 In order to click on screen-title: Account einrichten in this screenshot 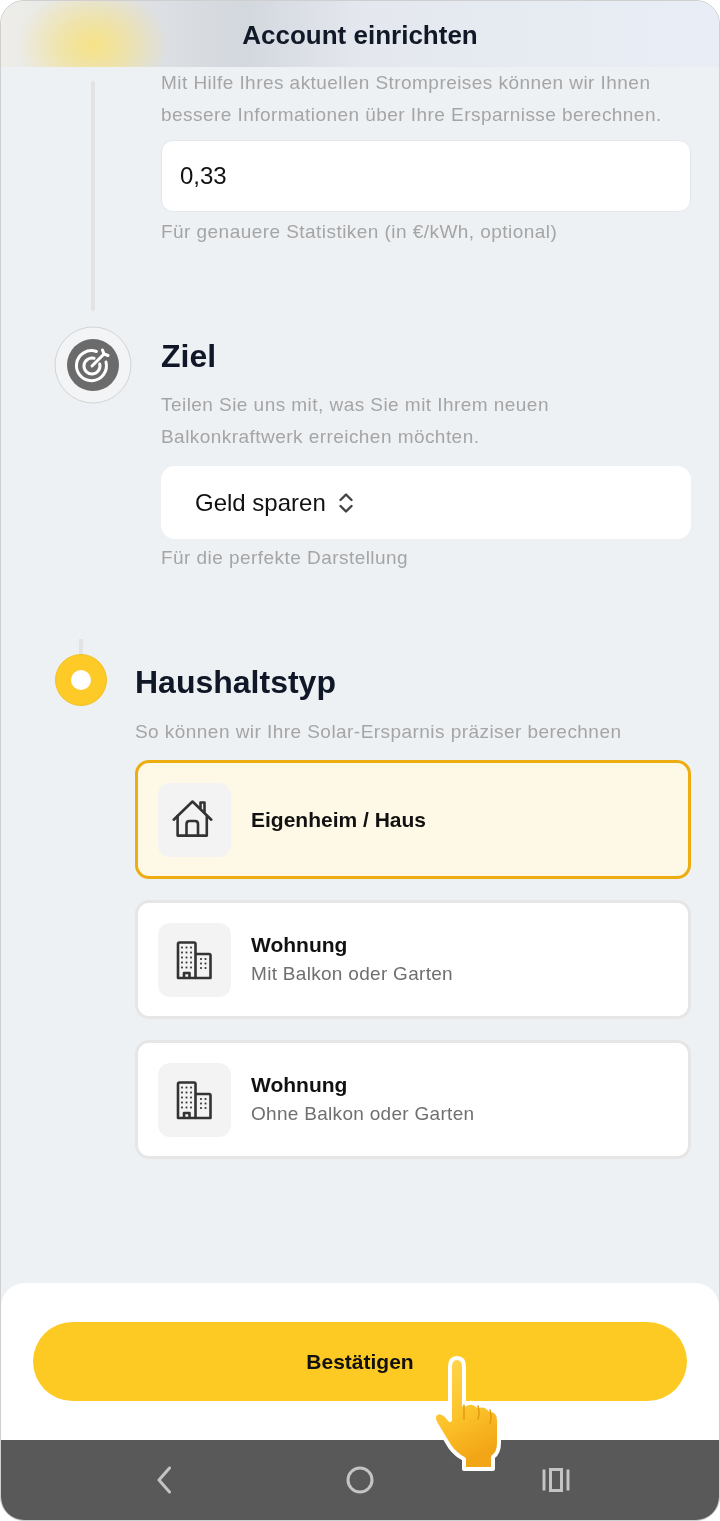, I will do `click(360, 35)`.